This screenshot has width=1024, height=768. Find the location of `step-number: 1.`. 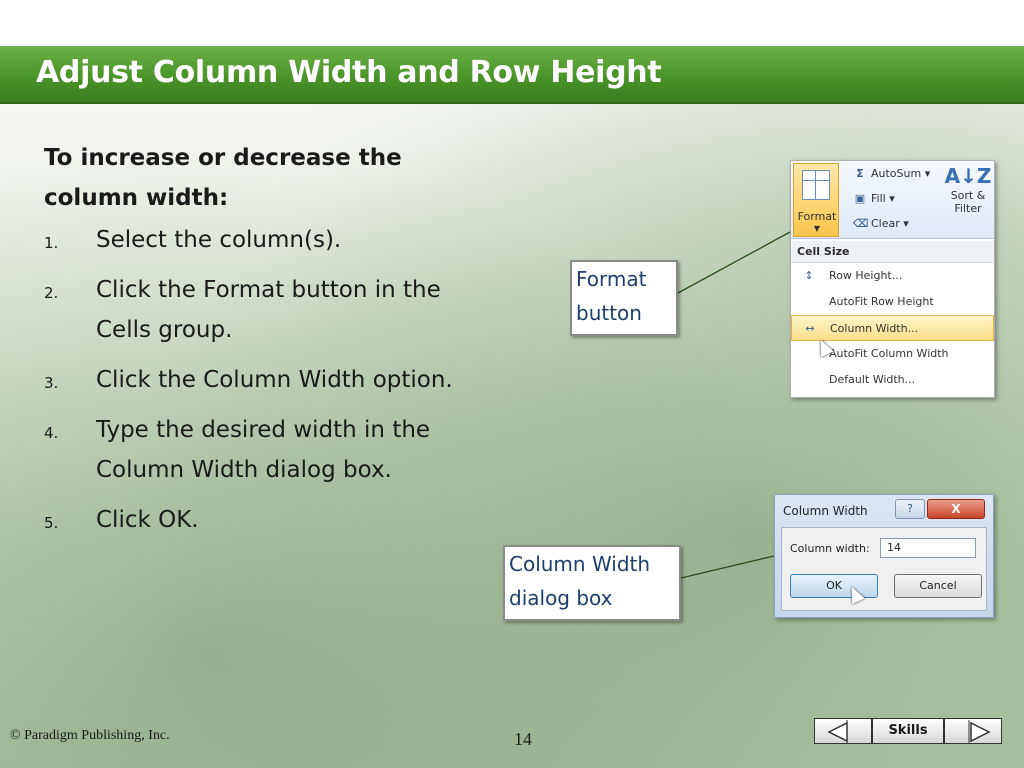

step-number: 1. is located at coordinates (51, 243).